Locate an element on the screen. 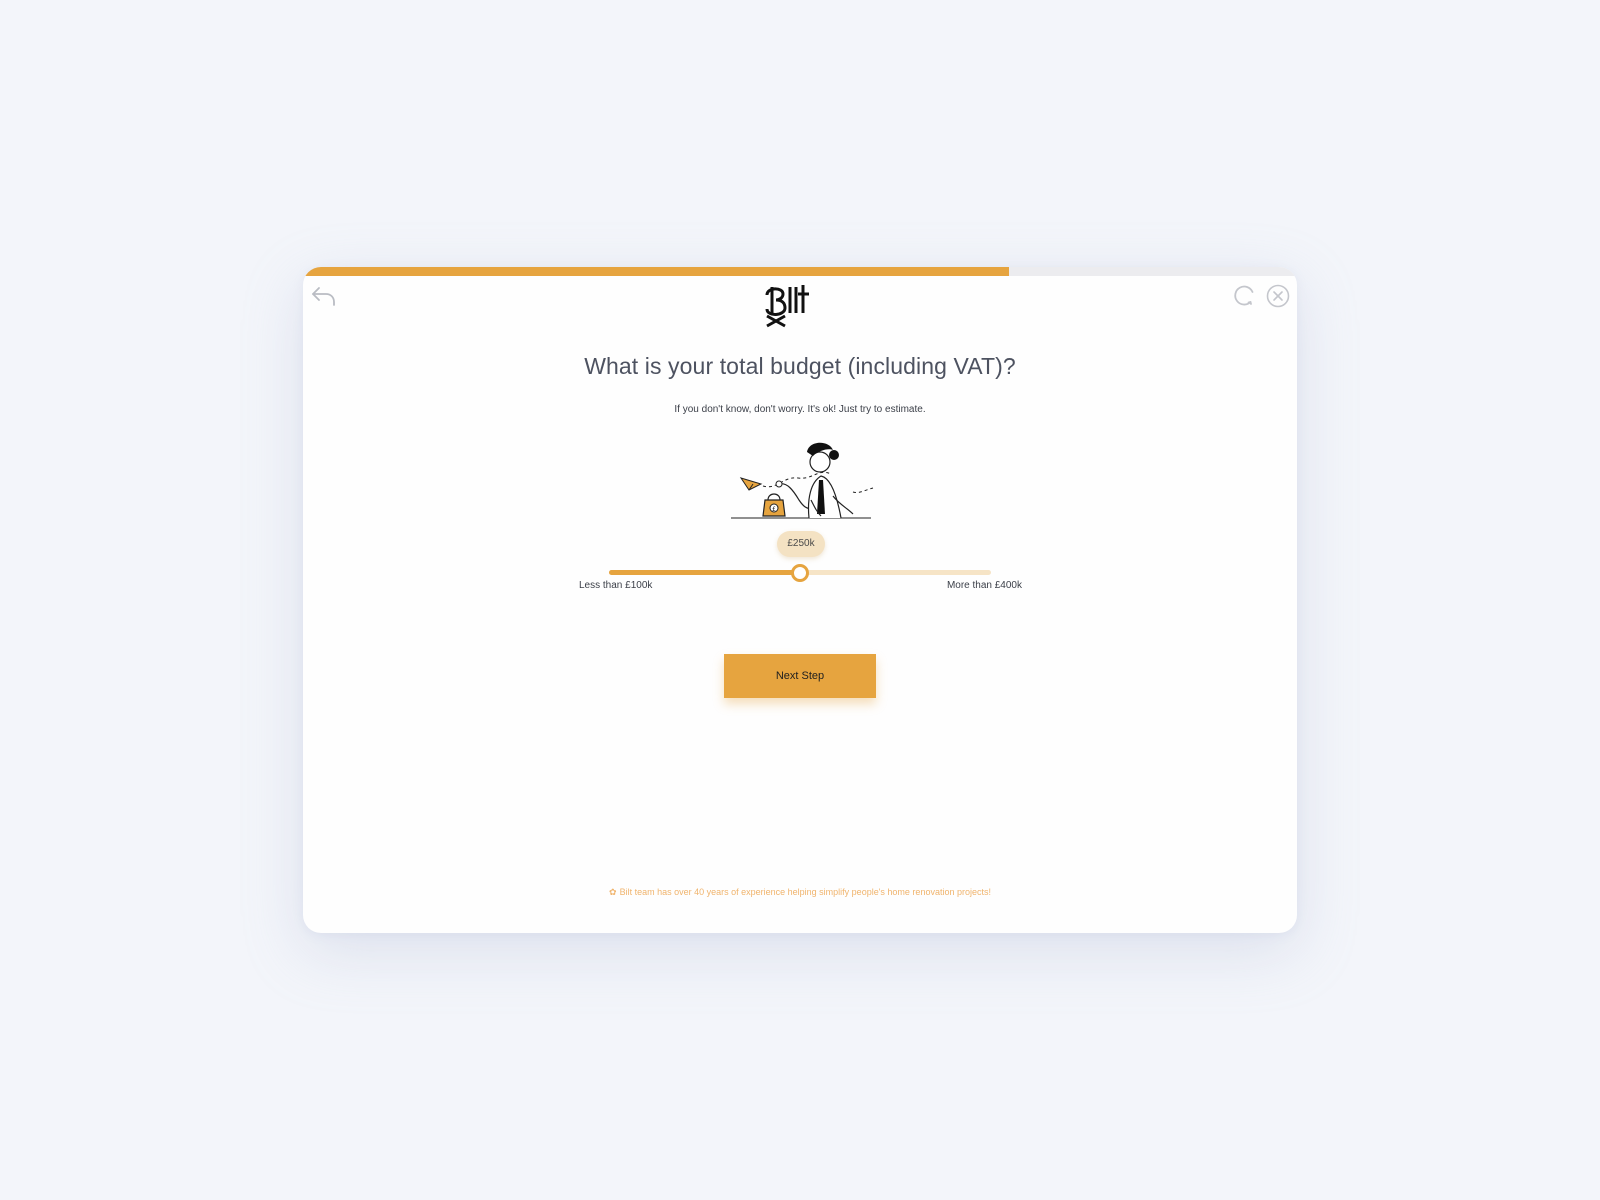 The image size is (1600, 1200). slider-value-badge: £250k is located at coordinates (801, 544).